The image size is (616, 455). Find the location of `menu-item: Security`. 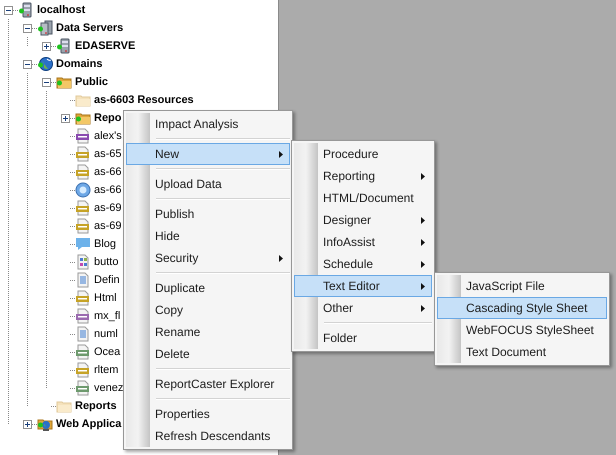

menu-item: Security is located at coordinates (208, 258).